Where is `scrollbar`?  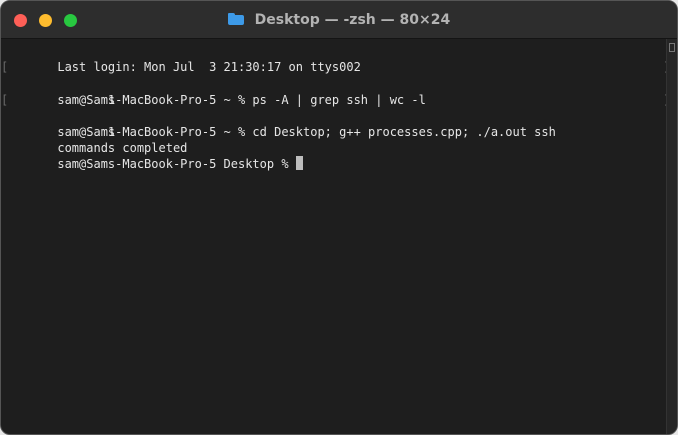
scrollbar is located at coordinates (671, 236).